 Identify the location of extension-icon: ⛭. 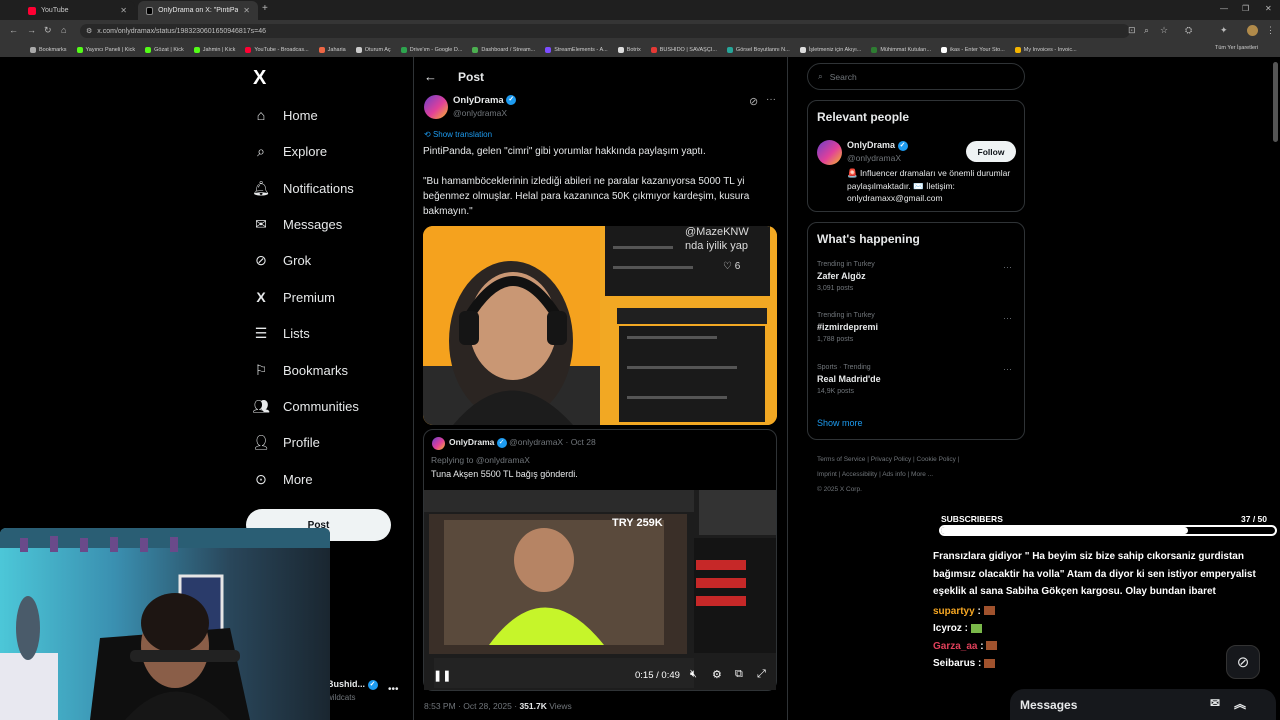
(1188, 30).